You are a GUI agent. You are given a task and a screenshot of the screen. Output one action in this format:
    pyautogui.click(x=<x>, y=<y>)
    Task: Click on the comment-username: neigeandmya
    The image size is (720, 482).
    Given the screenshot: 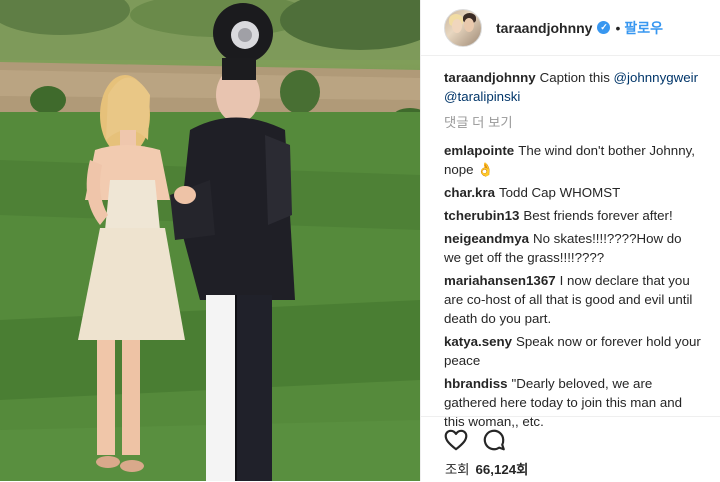 What is the action you would take?
    pyautogui.click(x=486, y=238)
    